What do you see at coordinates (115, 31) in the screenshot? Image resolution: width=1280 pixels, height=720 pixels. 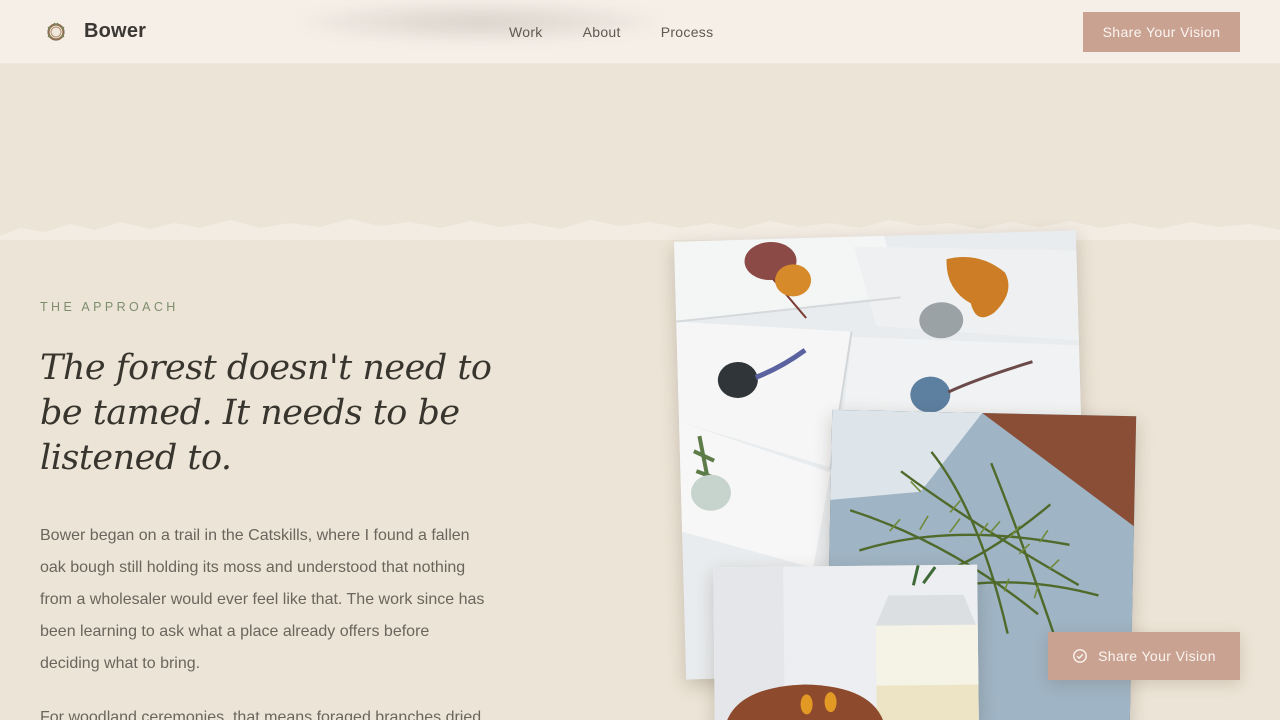 I see `brand-name: Bower` at bounding box center [115, 31].